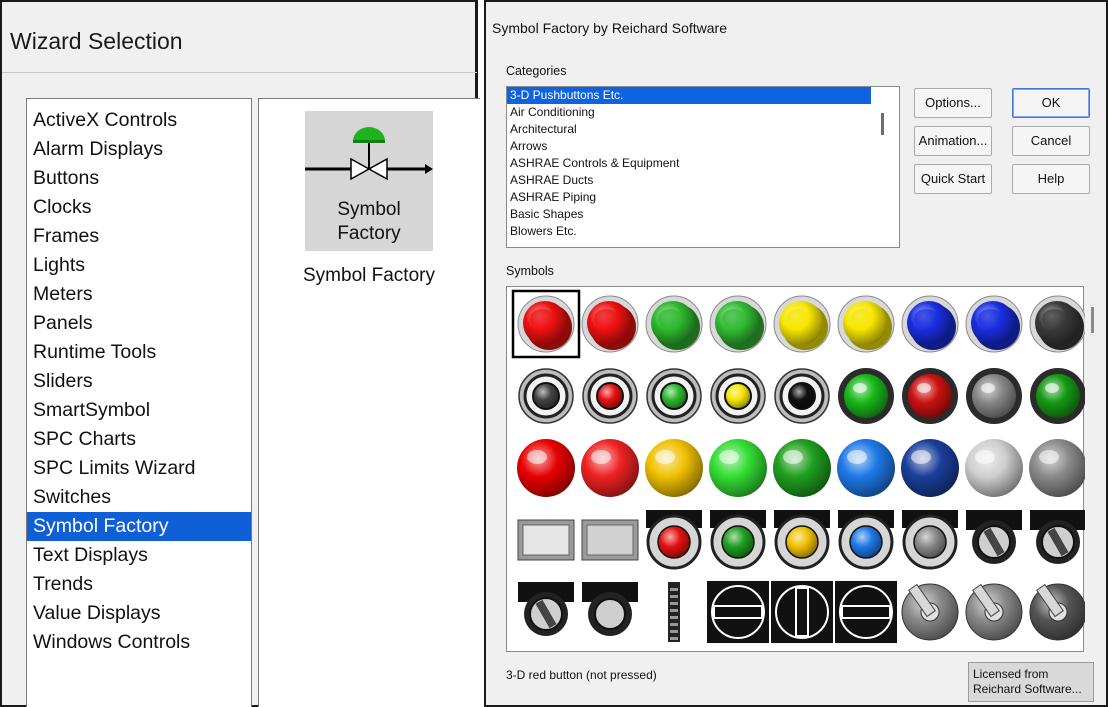 This screenshot has height=707, width=1108. I want to click on symbols-scroll-thumb, so click(1092, 320).